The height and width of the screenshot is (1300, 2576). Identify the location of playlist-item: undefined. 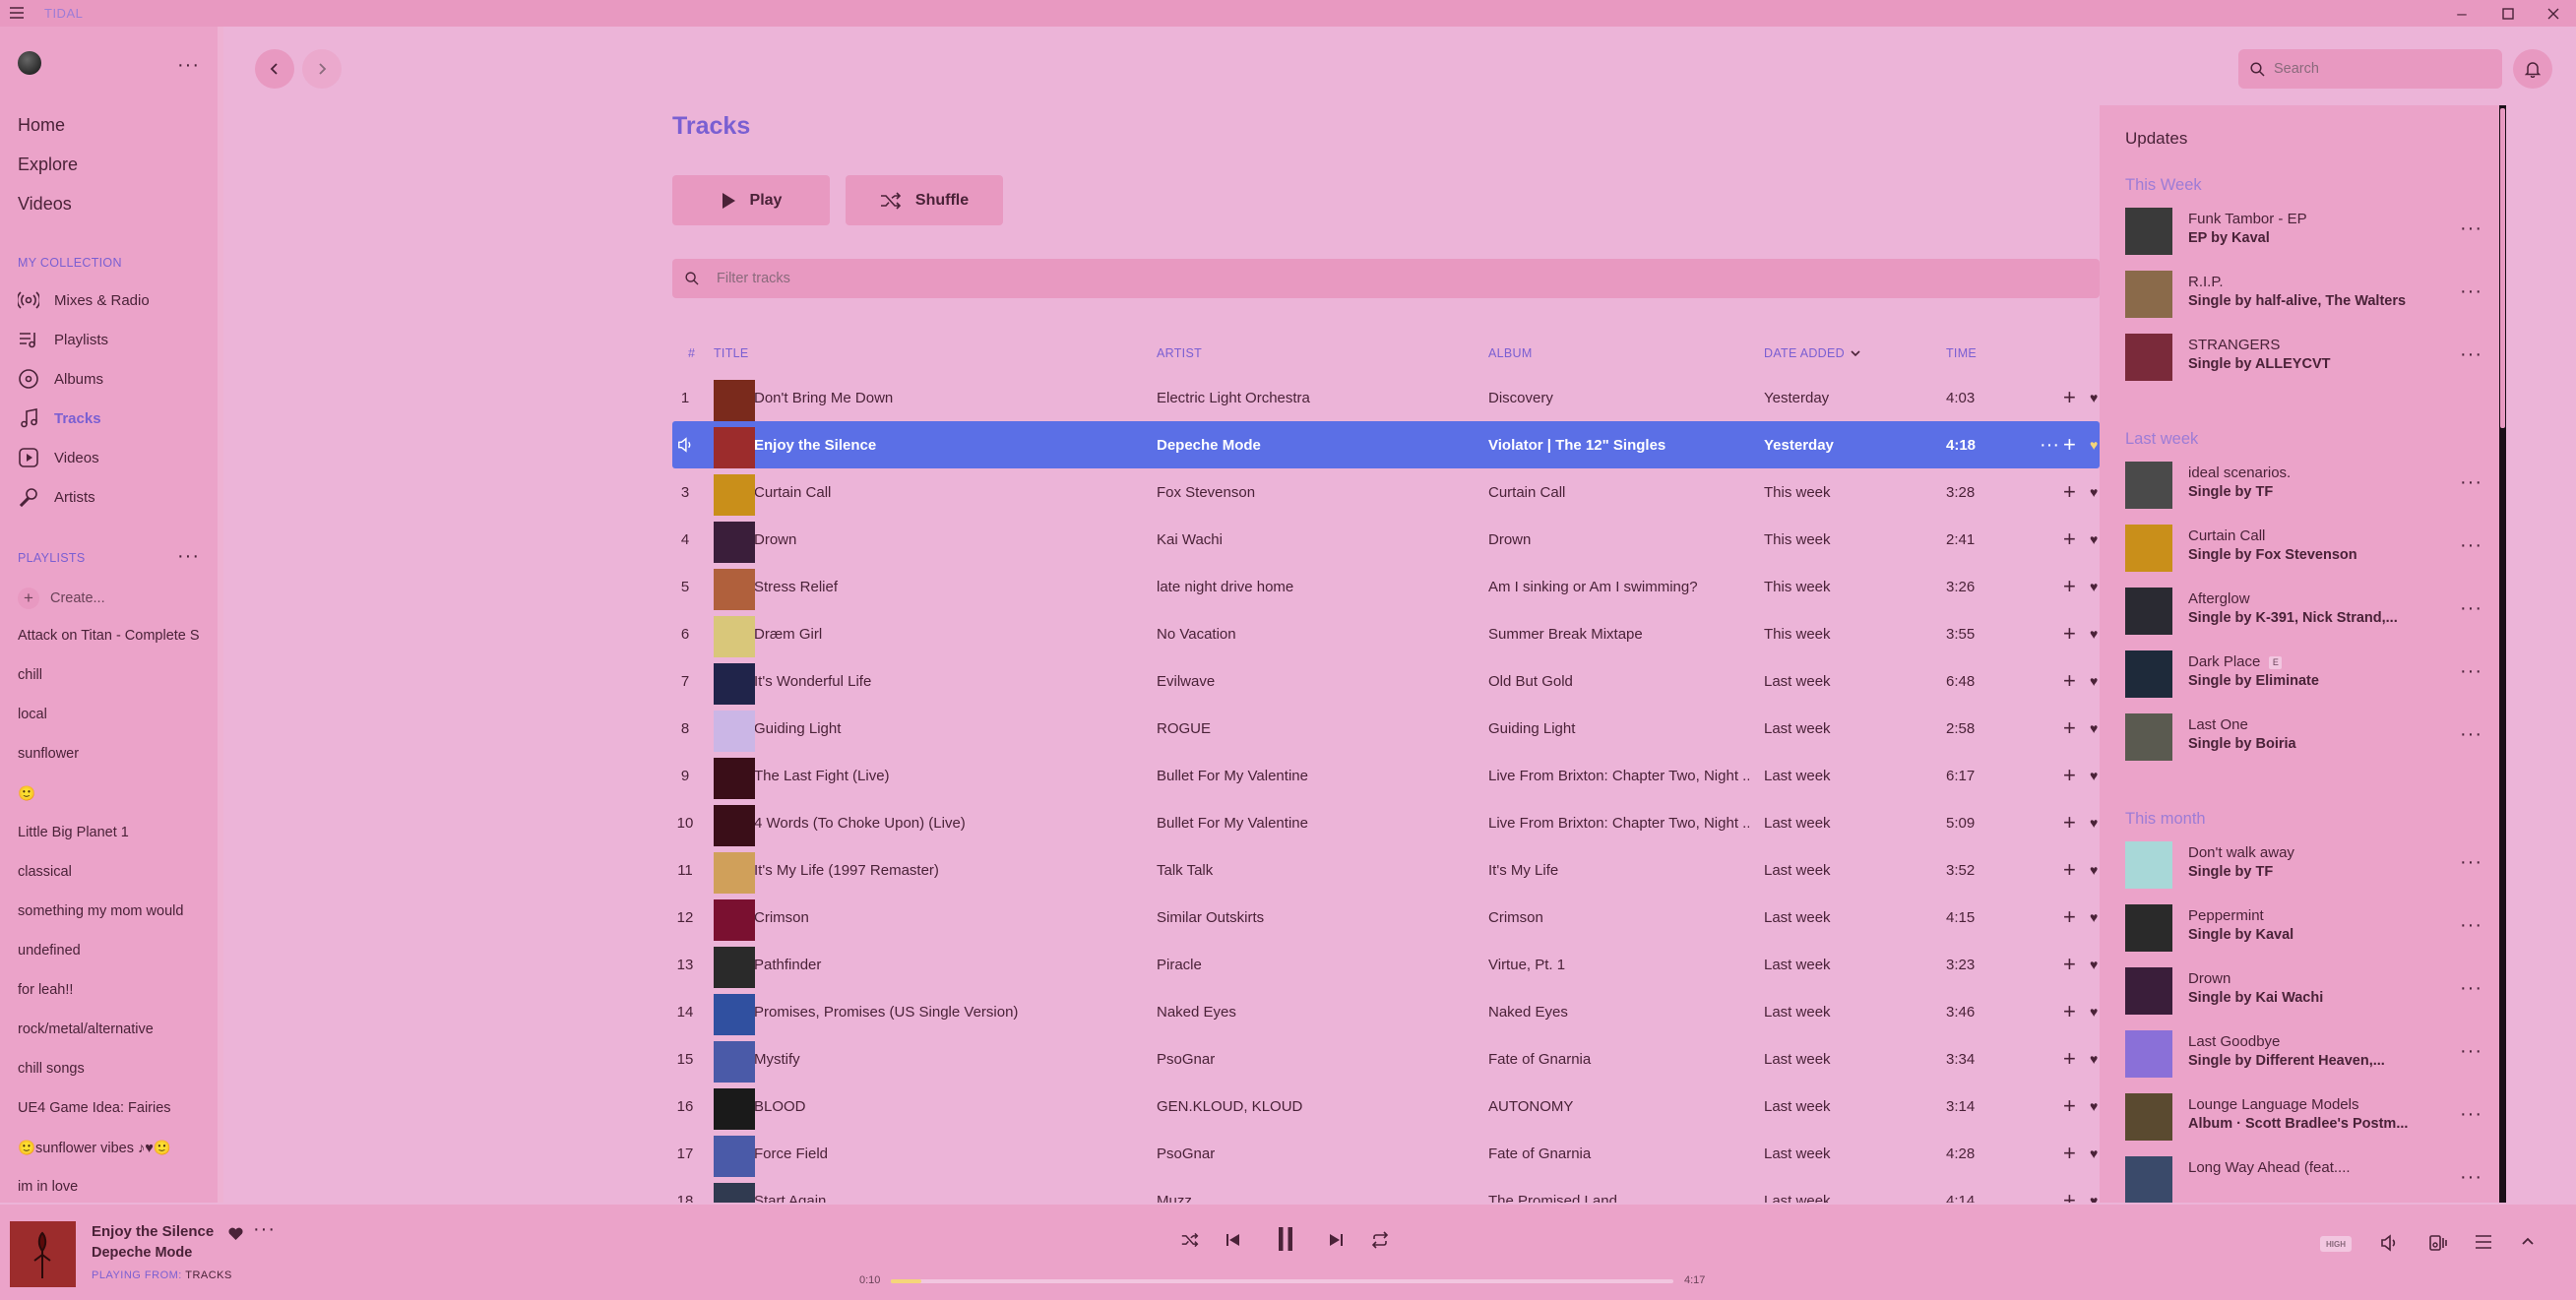
(108, 951).